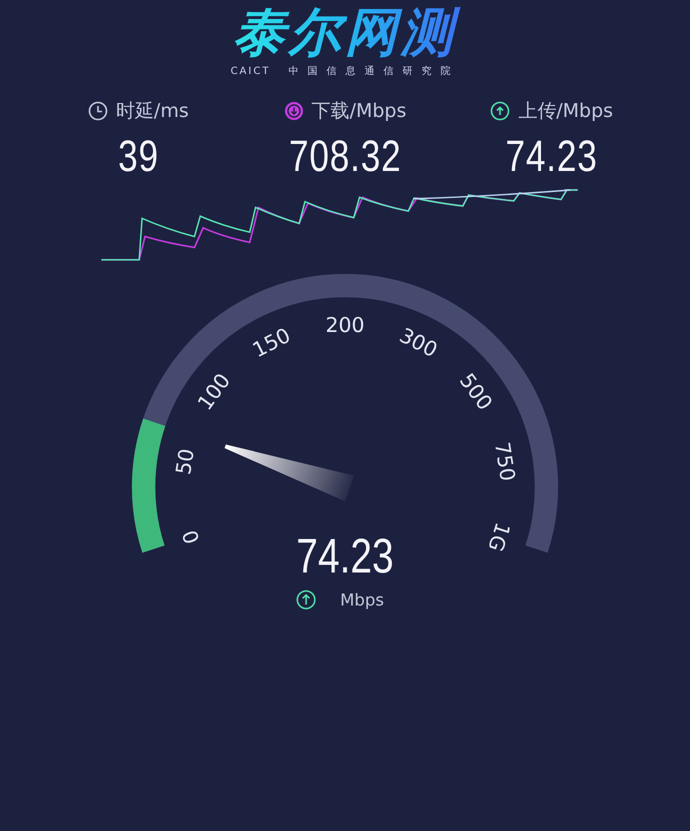 This screenshot has height=831, width=690. I want to click on metric-value: 74.23, so click(552, 157).